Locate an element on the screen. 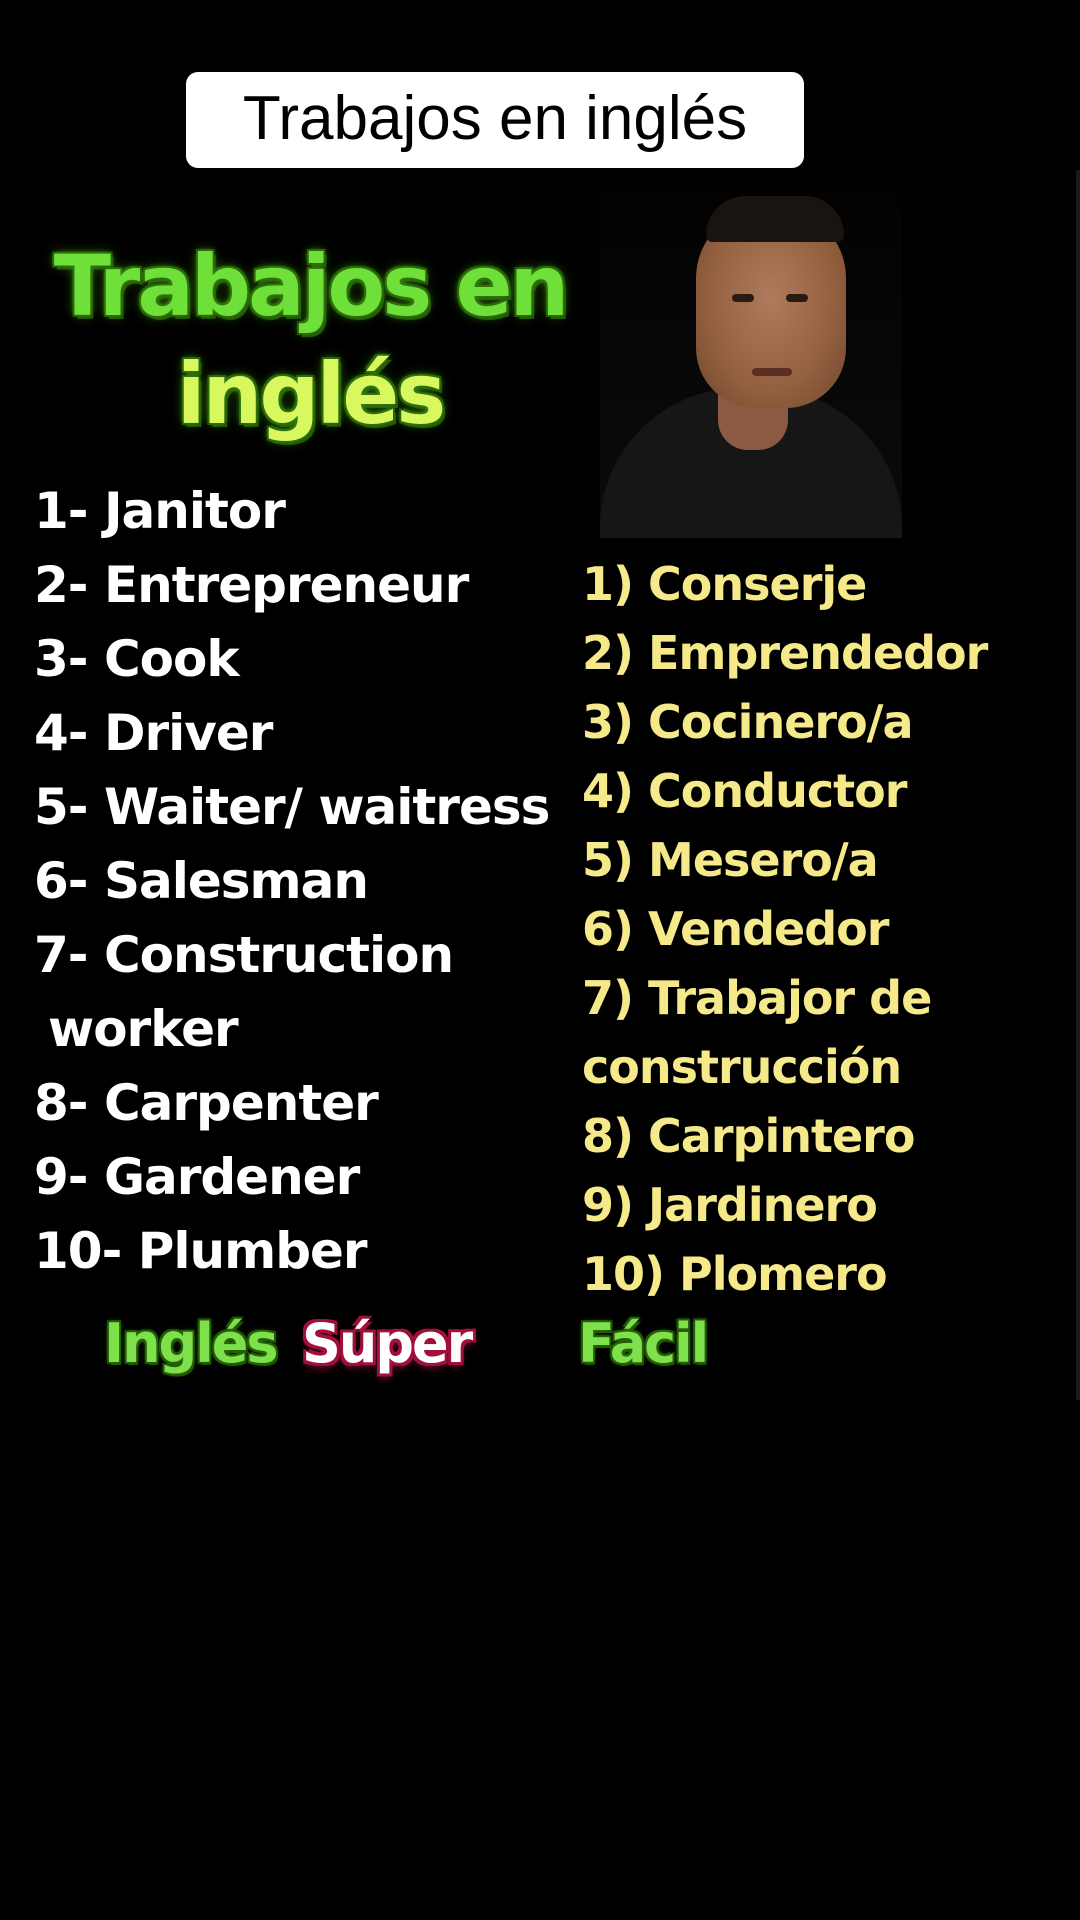 The image size is (1080, 1920). right-edge-strip is located at coordinates (1078, 785).